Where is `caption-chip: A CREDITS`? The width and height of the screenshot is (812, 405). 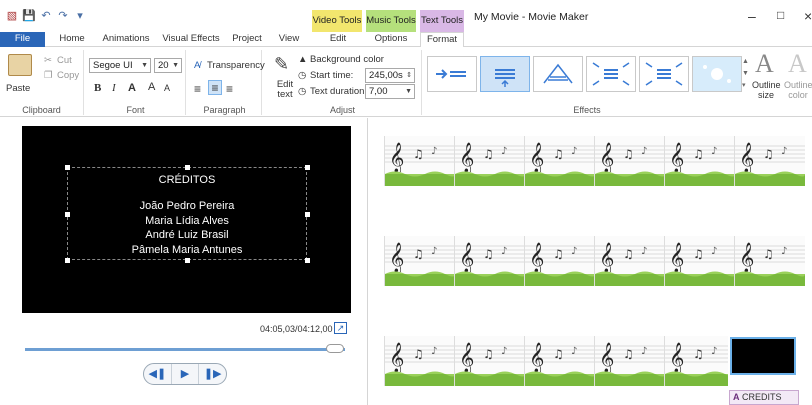 caption-chip: A CREDITS is located at coordinates (764, 397).